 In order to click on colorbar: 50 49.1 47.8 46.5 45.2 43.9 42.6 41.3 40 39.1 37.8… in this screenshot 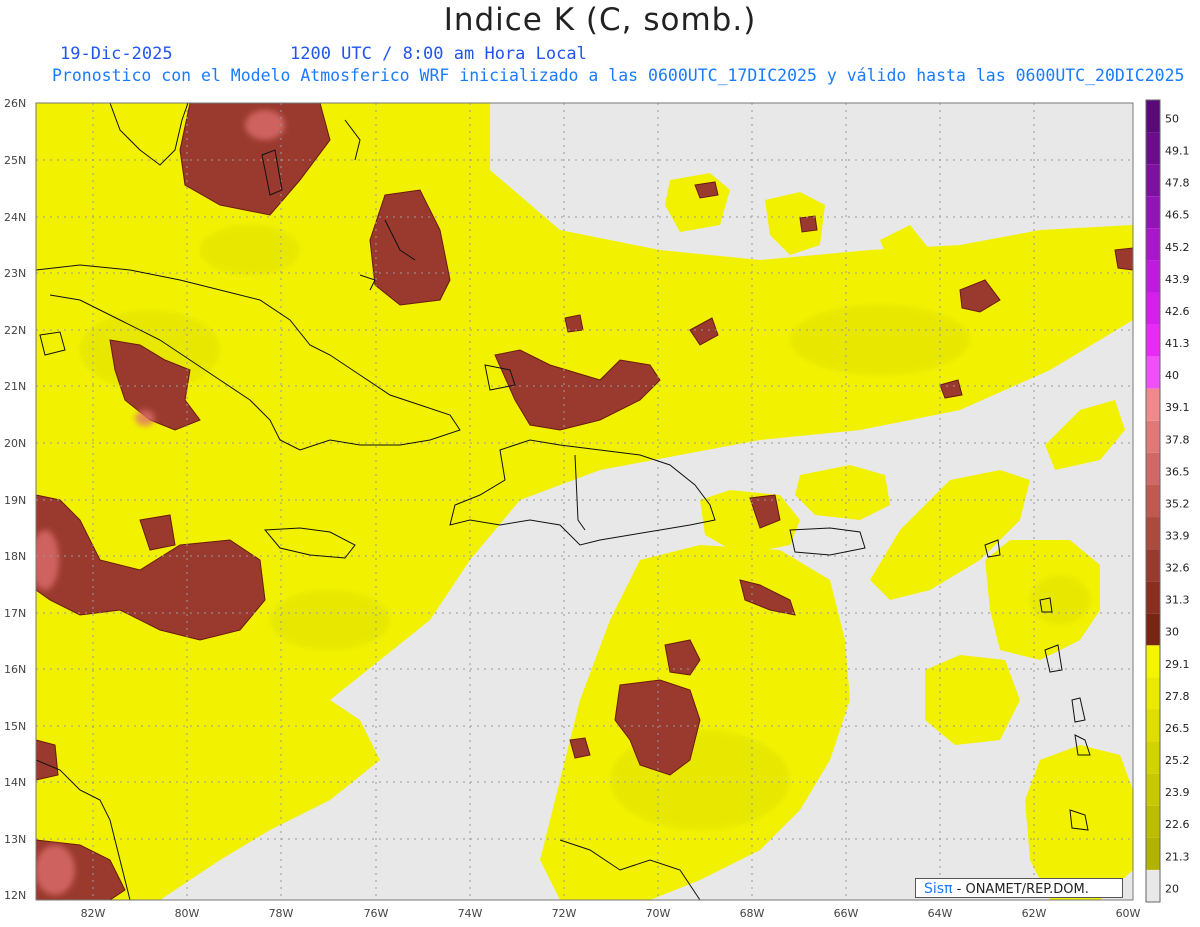, I will do `click(1167, 501)`.